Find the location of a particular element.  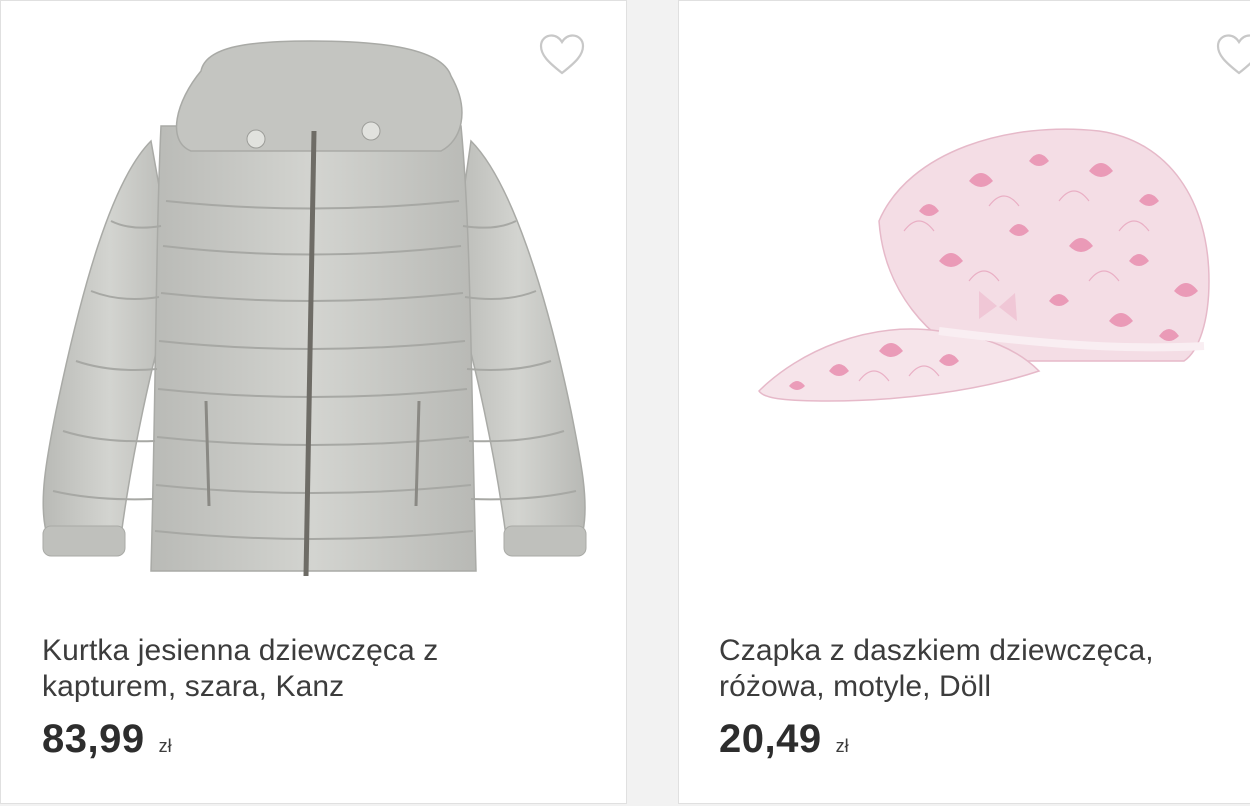

price-value: 20,49 is located at coordinates (770, 739).